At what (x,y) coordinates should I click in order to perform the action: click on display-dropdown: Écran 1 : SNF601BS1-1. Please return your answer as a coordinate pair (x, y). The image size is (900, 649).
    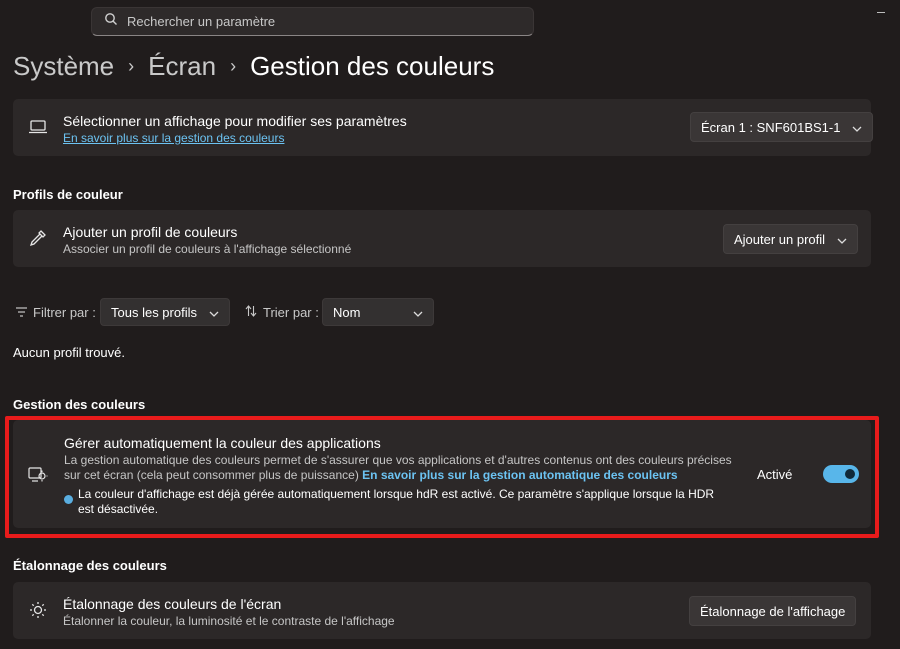
    Looking at the image, I should click on (782, 127).